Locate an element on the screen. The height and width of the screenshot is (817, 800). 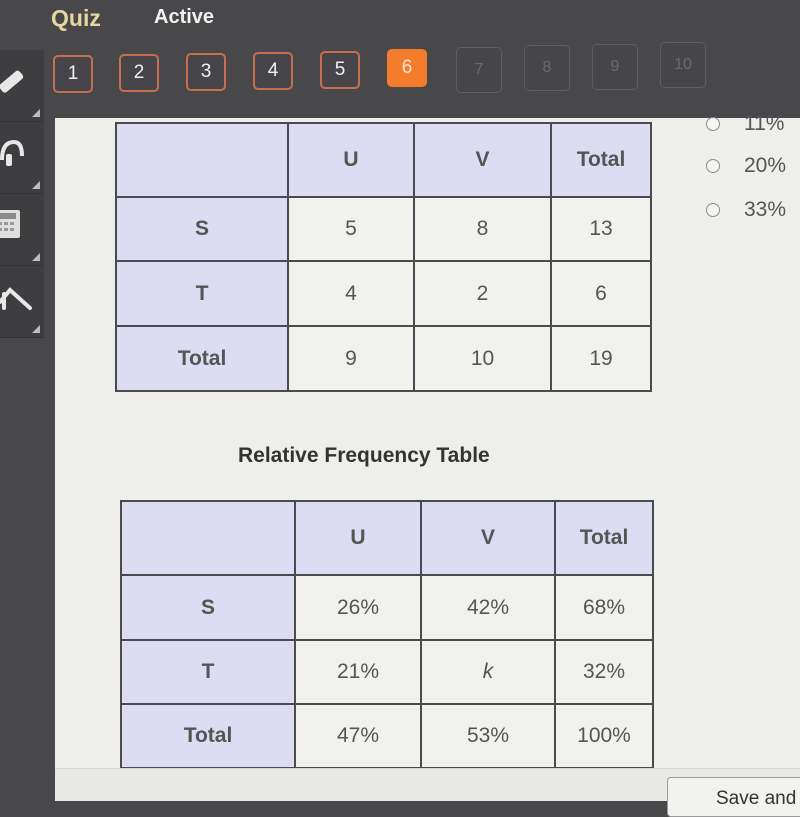
table-cell: 9 is located at coordinates (351, 358).